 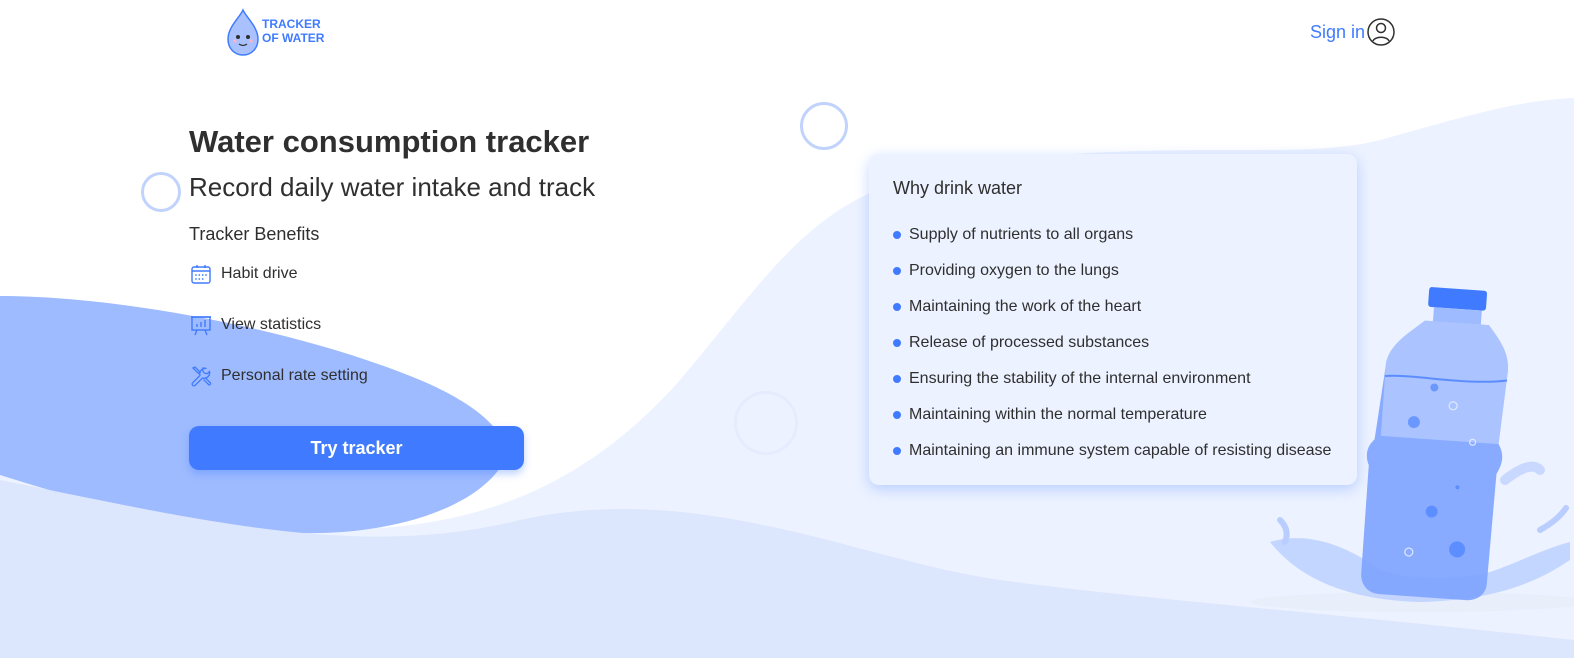 I want to click on list-item: Maintaining the work of the heart, so click(x=1113, y=307).